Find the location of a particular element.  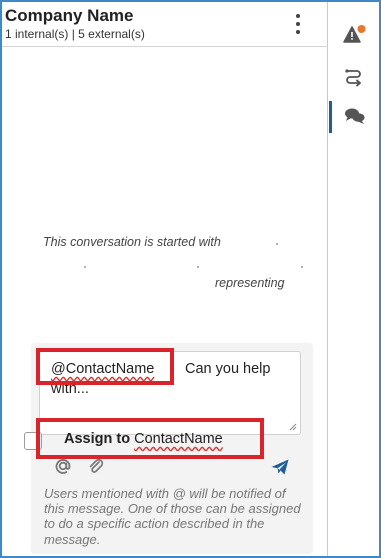

message-text: Can you help is located at coordinates (228, 369).